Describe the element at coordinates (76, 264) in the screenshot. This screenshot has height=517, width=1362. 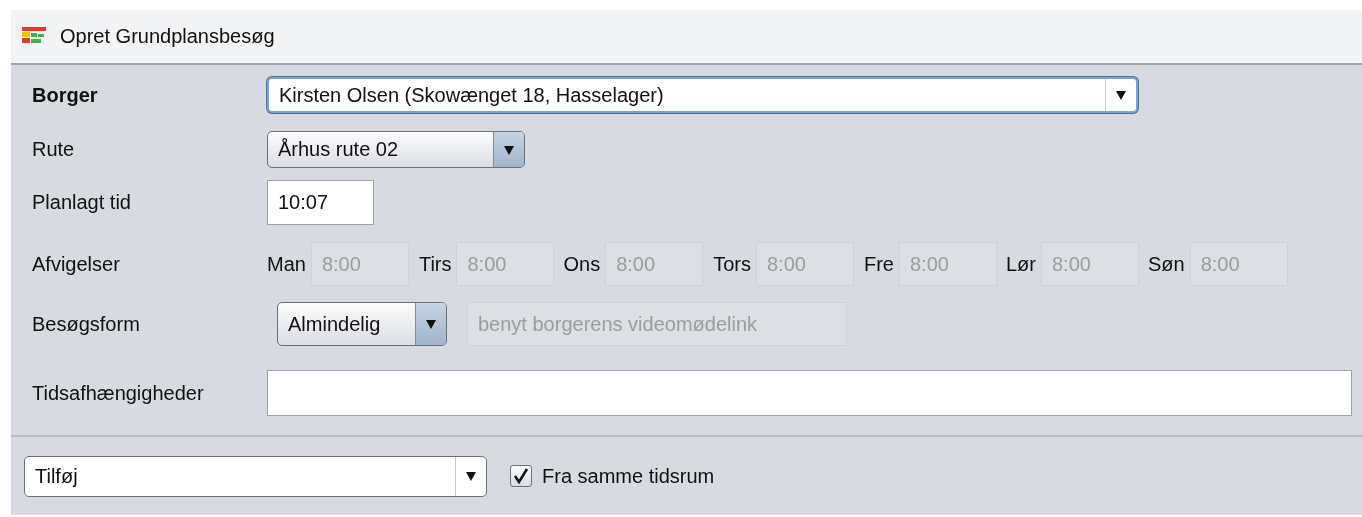
I see `field-label: Afvigelser` at that location.